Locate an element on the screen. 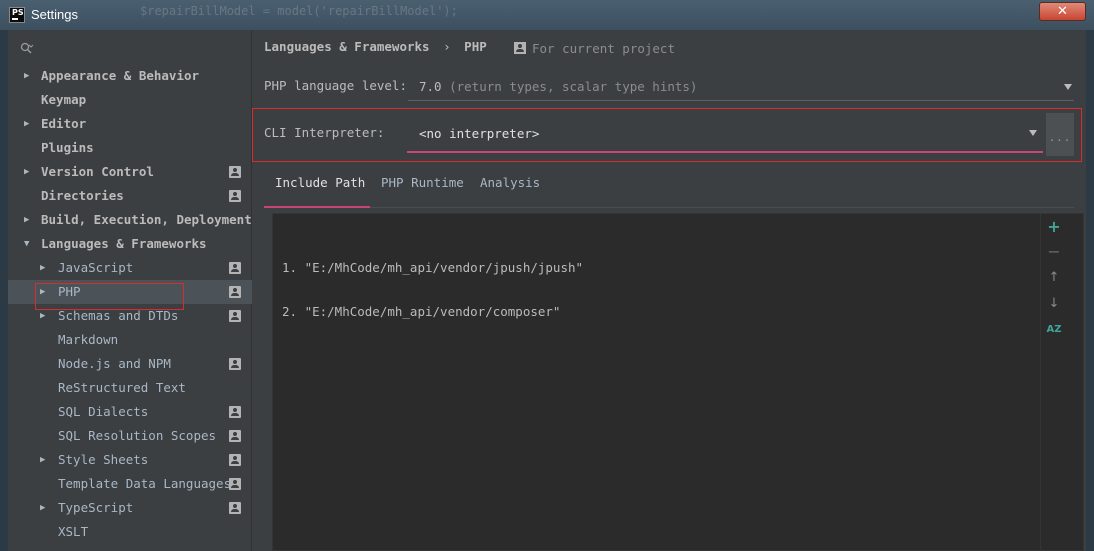 The image size is (1094, 551). phpstorm-icon: PS is located at coordinates (17, 15).